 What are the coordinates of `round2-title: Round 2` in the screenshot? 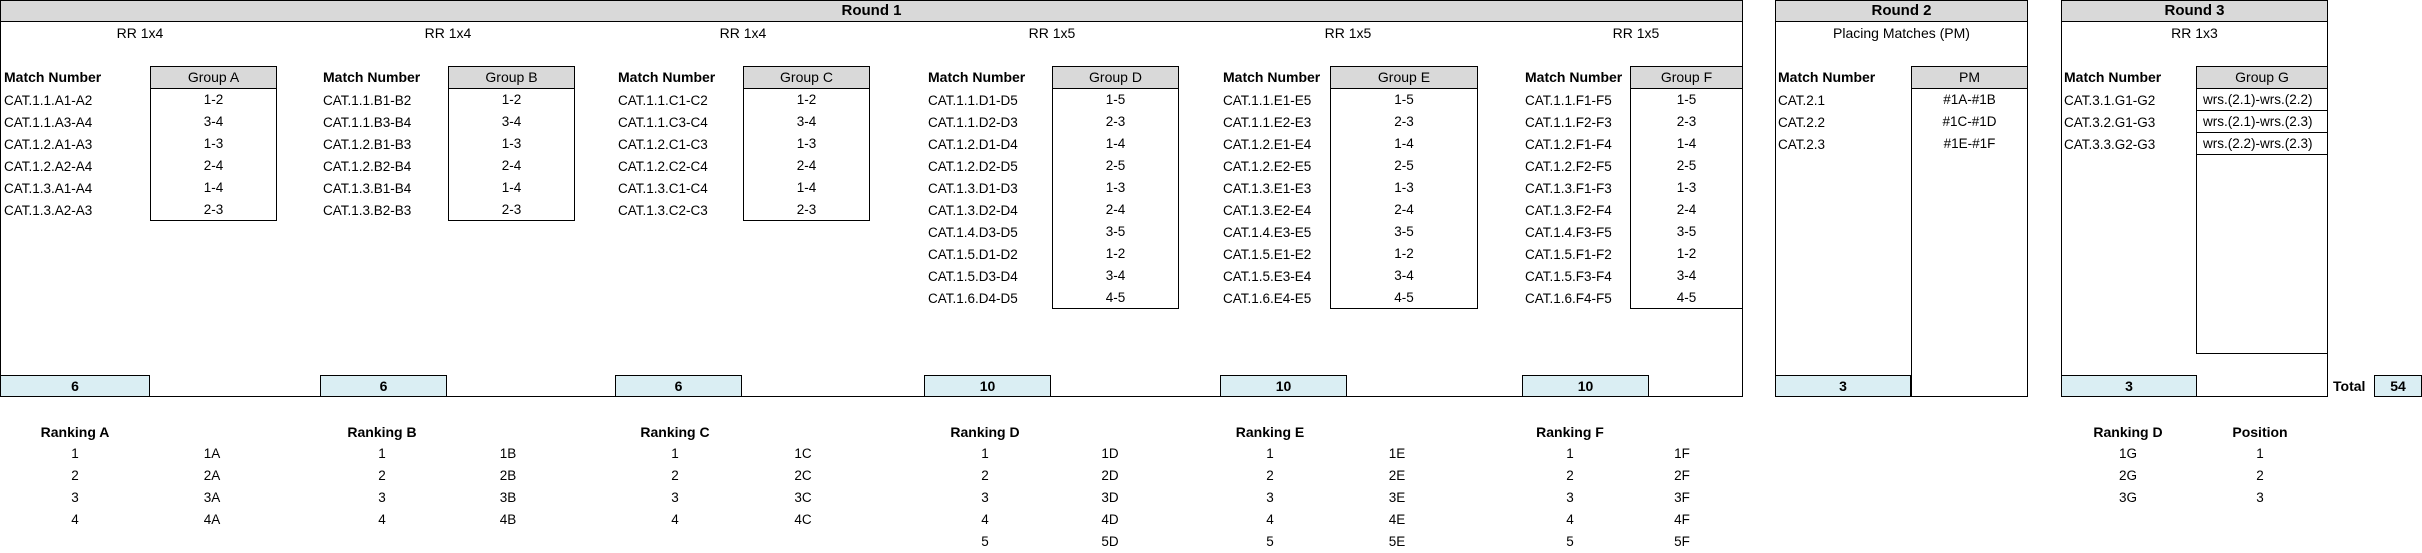 It's located at (1901, 11).